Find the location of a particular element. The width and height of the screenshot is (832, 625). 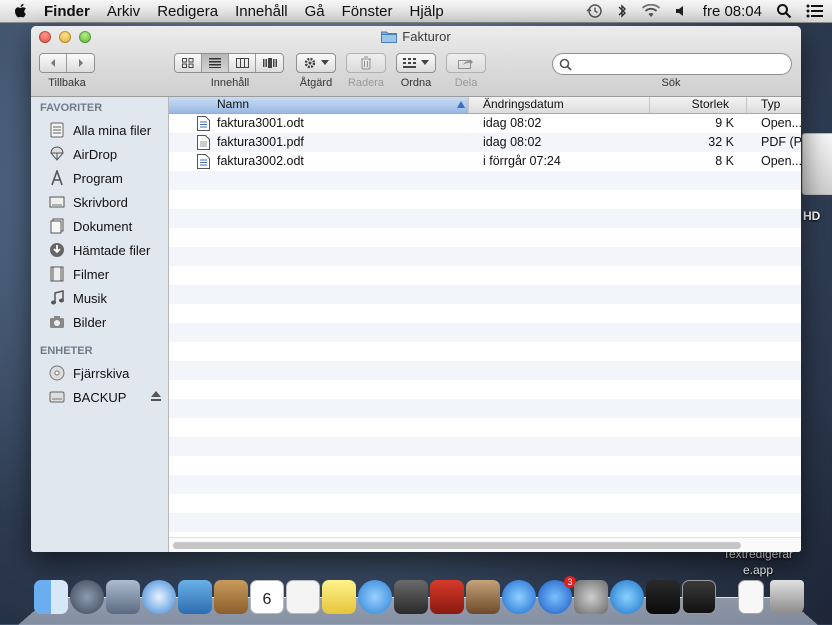

column-header-date: Ändringsdatum is located at coordinates (559, 105).